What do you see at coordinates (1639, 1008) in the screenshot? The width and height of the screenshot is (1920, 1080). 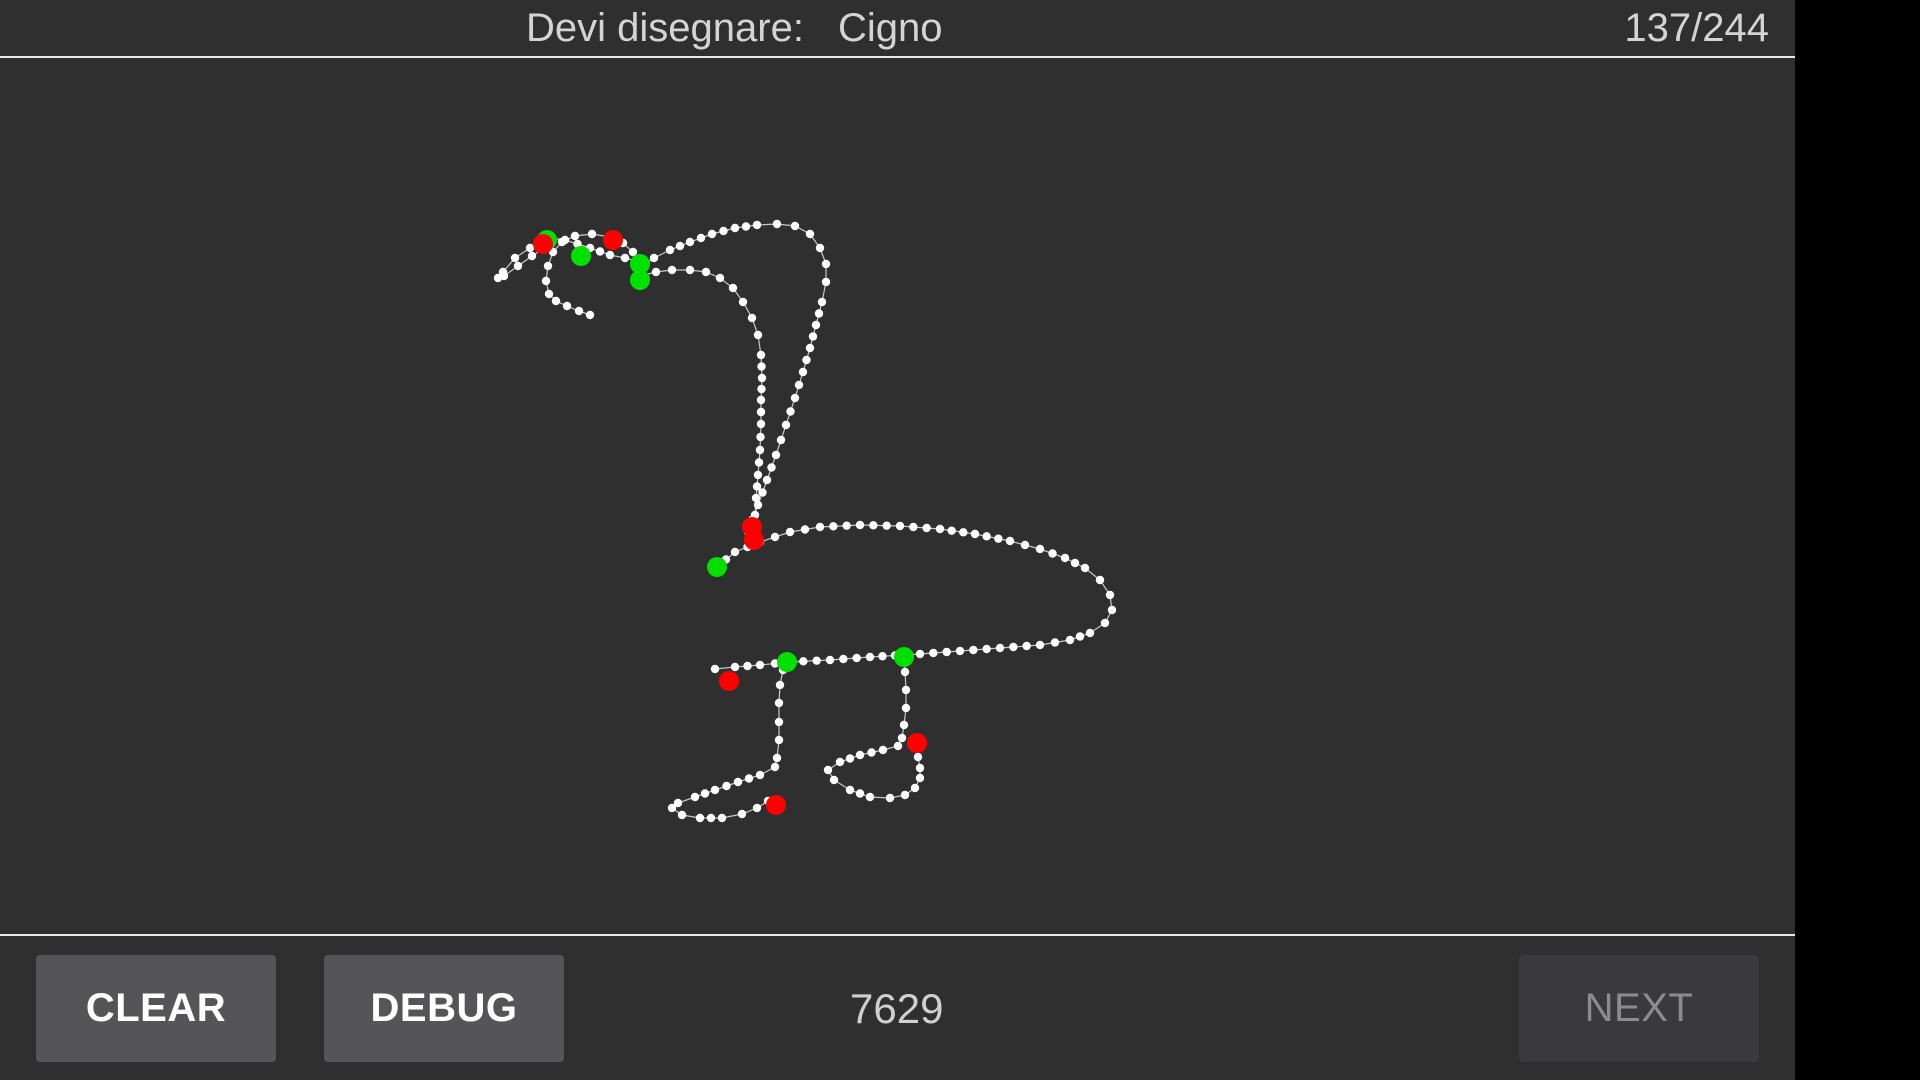 I see `next-button: NEXT` at bounding box center [1639, 1008].